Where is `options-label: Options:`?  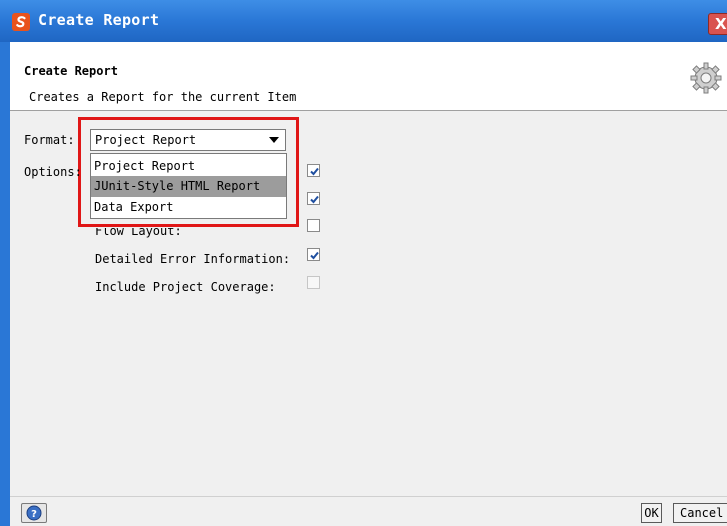 options-label: Options: is located at coordinates (53, 172).